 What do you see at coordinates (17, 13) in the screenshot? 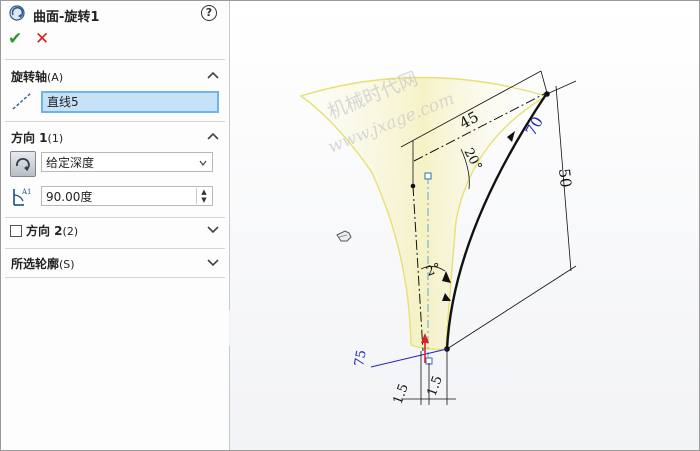
I see `revolve-surface-icon` at bounding box center [17, 13].